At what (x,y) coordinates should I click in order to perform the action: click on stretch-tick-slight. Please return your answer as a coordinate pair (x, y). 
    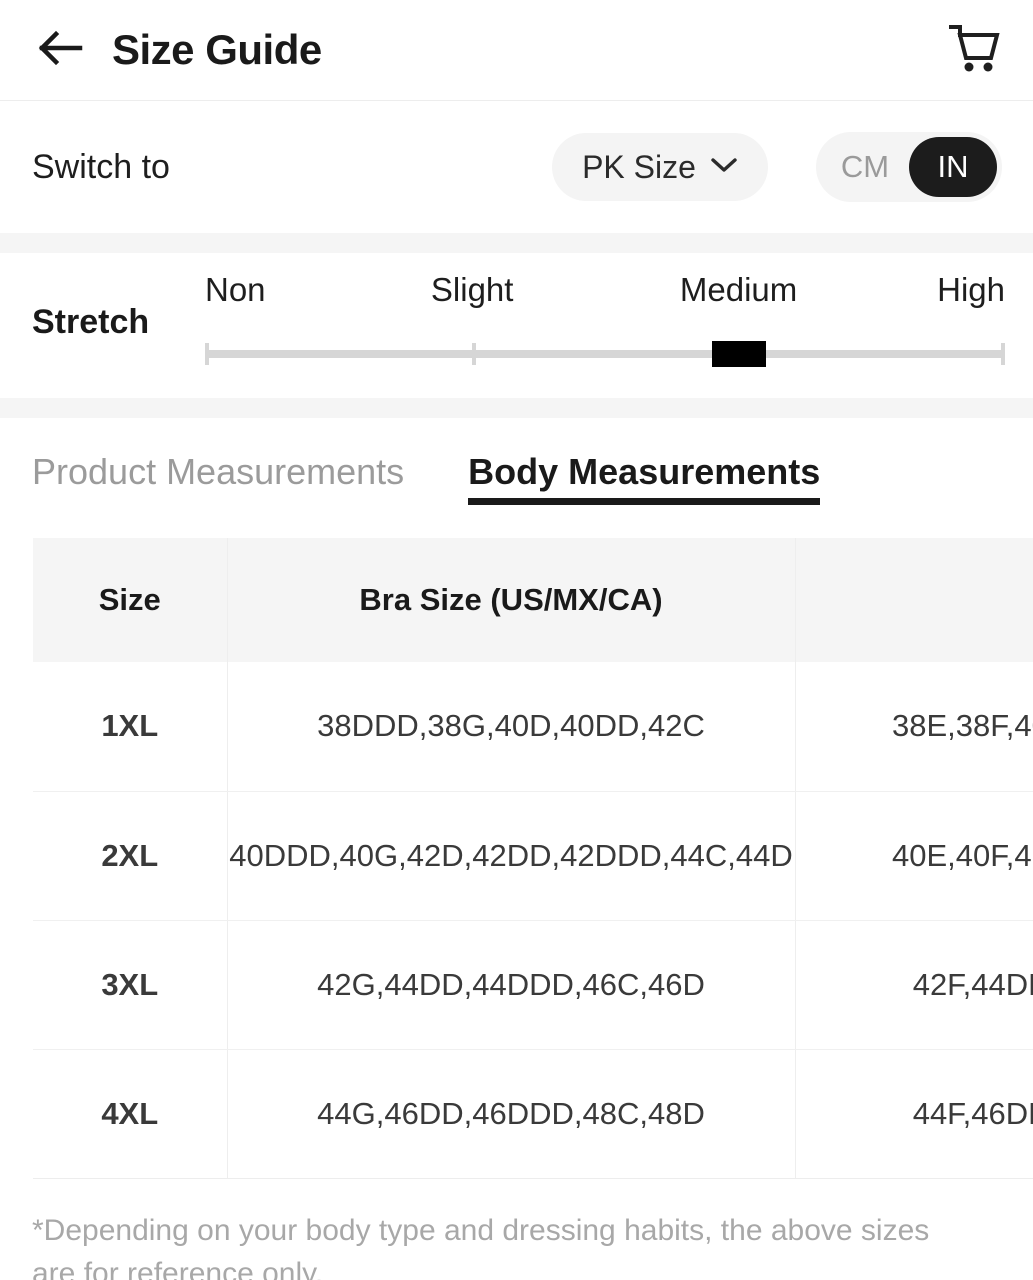
    Looking at the image, I should click on (474, 354).